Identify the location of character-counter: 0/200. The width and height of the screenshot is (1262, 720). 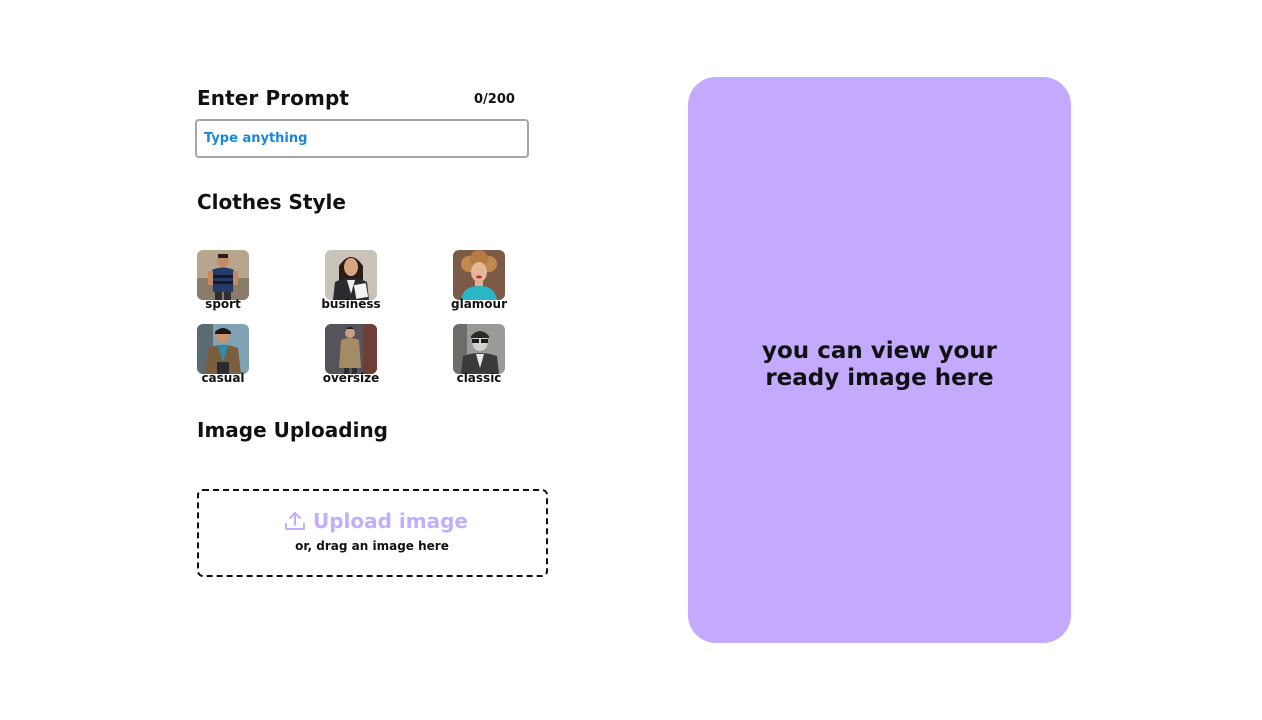
(494, 99).